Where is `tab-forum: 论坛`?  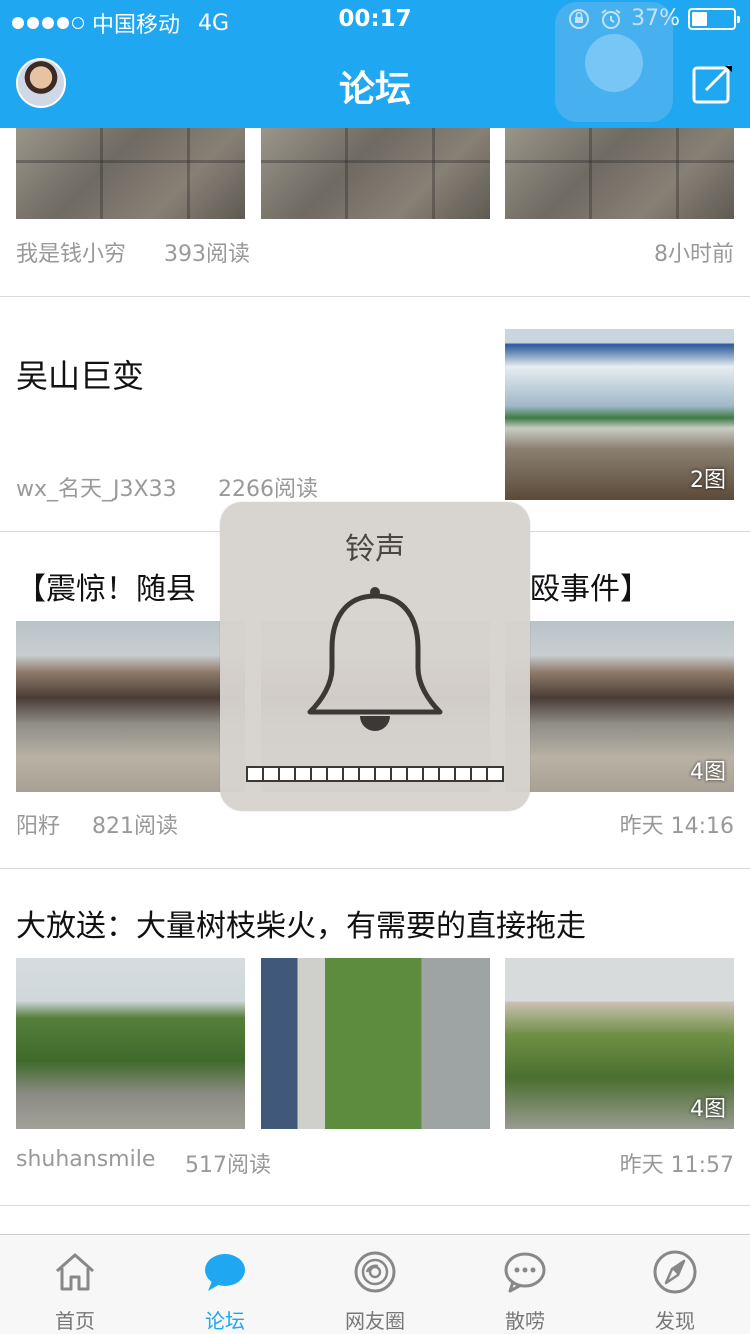 tab-forum: 论坛 is located at coordinates (225, 1284).